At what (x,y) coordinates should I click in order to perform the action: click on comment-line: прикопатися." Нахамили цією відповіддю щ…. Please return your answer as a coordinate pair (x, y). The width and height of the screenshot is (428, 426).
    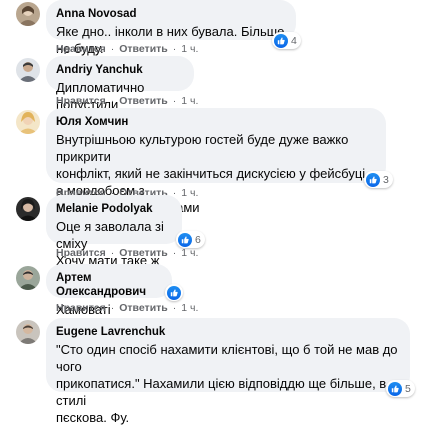
    Looking at the image, I should click on (221, 392).